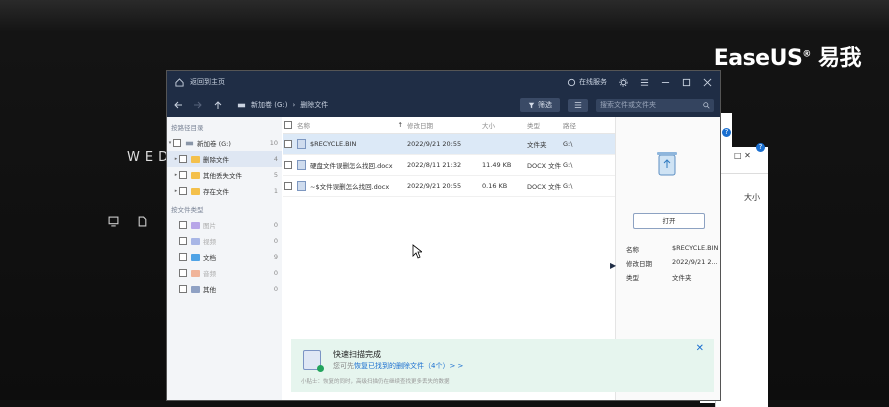 The width and height of the screenshot is (889, 407). I want to click on detail-row: 类型 文件夹, so click(659, 278).